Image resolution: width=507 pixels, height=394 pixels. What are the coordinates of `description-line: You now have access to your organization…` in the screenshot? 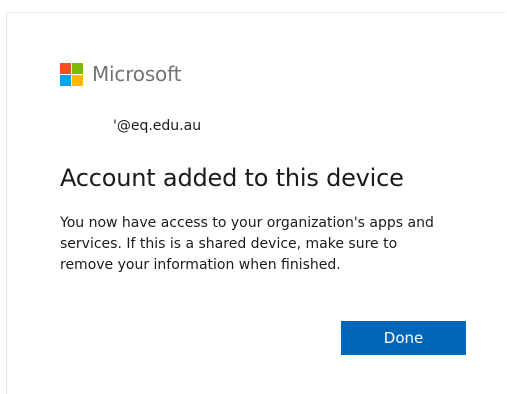 It's located at (247, 223).